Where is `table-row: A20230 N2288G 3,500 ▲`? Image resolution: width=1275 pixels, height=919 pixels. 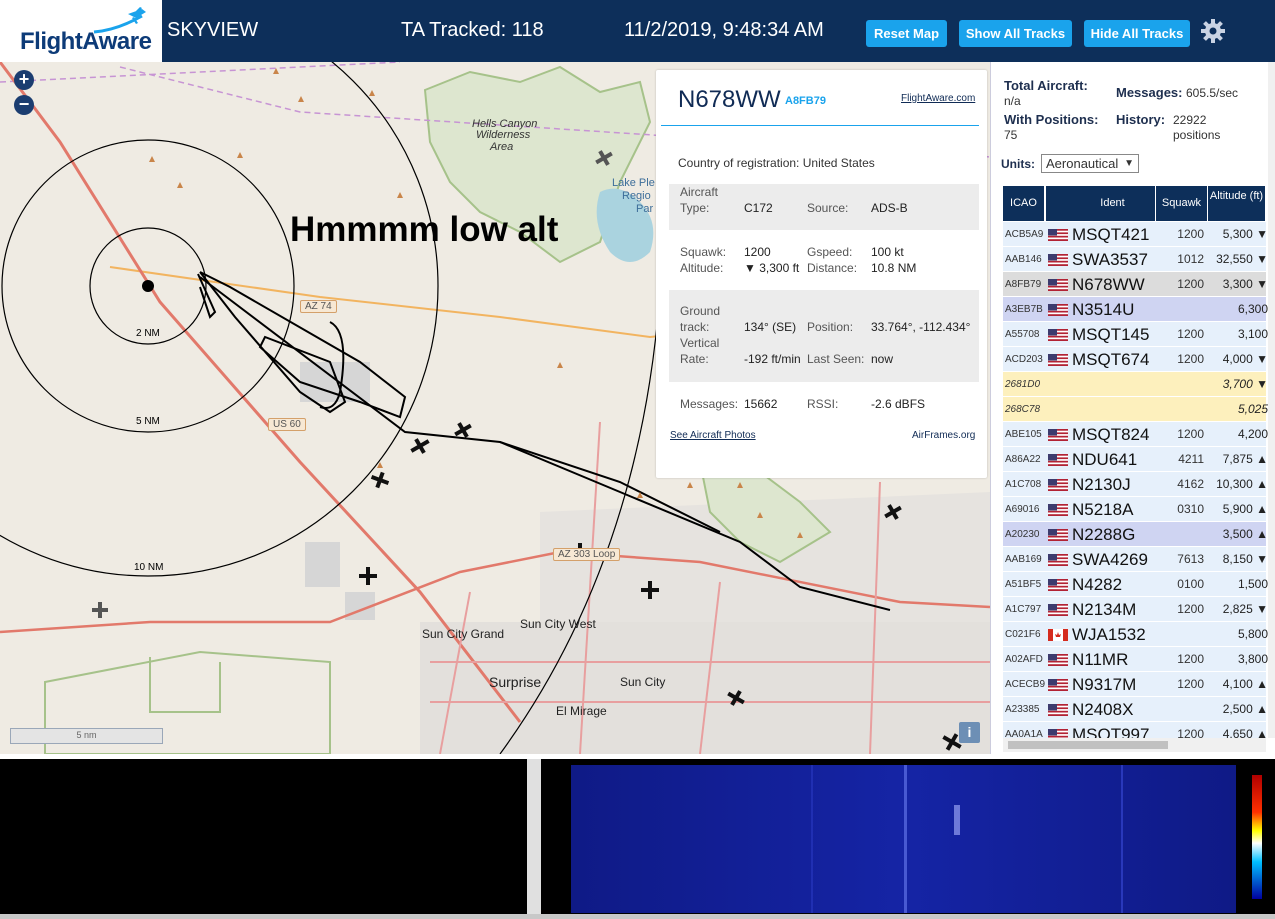
table-row: A20230 N2288G 3,500 ▲ is located at coordinates (1135, 534).